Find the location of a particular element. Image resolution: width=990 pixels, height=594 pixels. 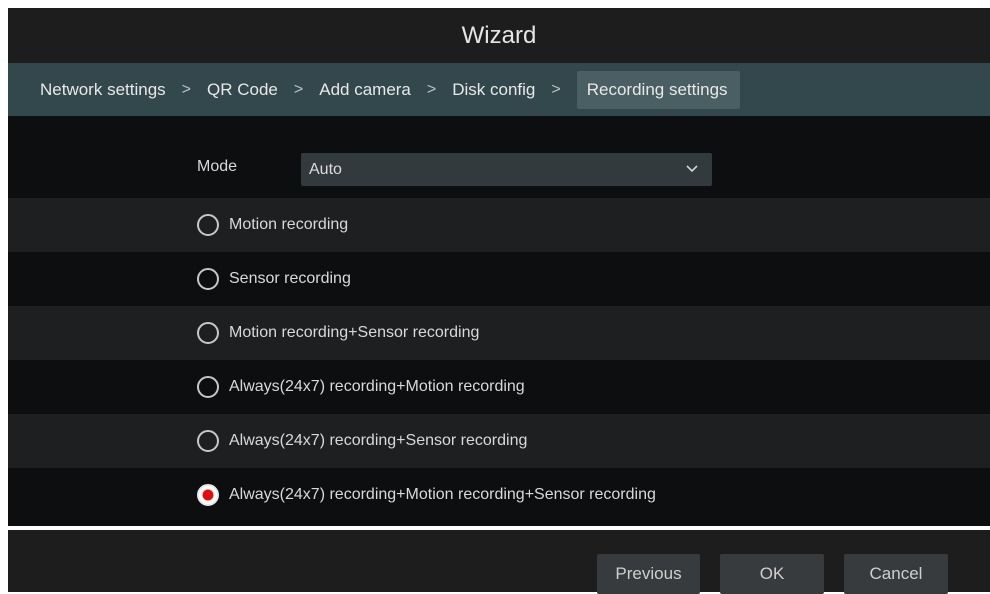

ok-button: OK is located at coordinates (772, 574).